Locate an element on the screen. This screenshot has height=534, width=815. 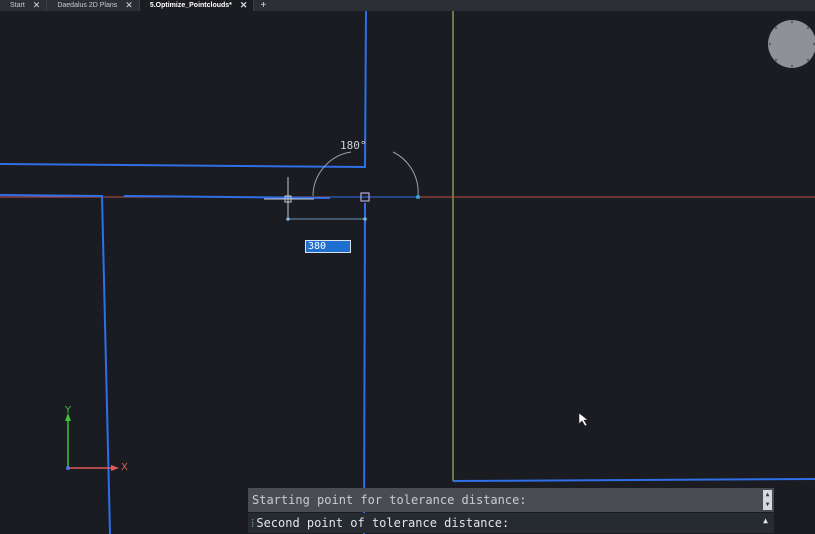
expand-arrow-icon: ▲ is located at coordinates (765, 520).